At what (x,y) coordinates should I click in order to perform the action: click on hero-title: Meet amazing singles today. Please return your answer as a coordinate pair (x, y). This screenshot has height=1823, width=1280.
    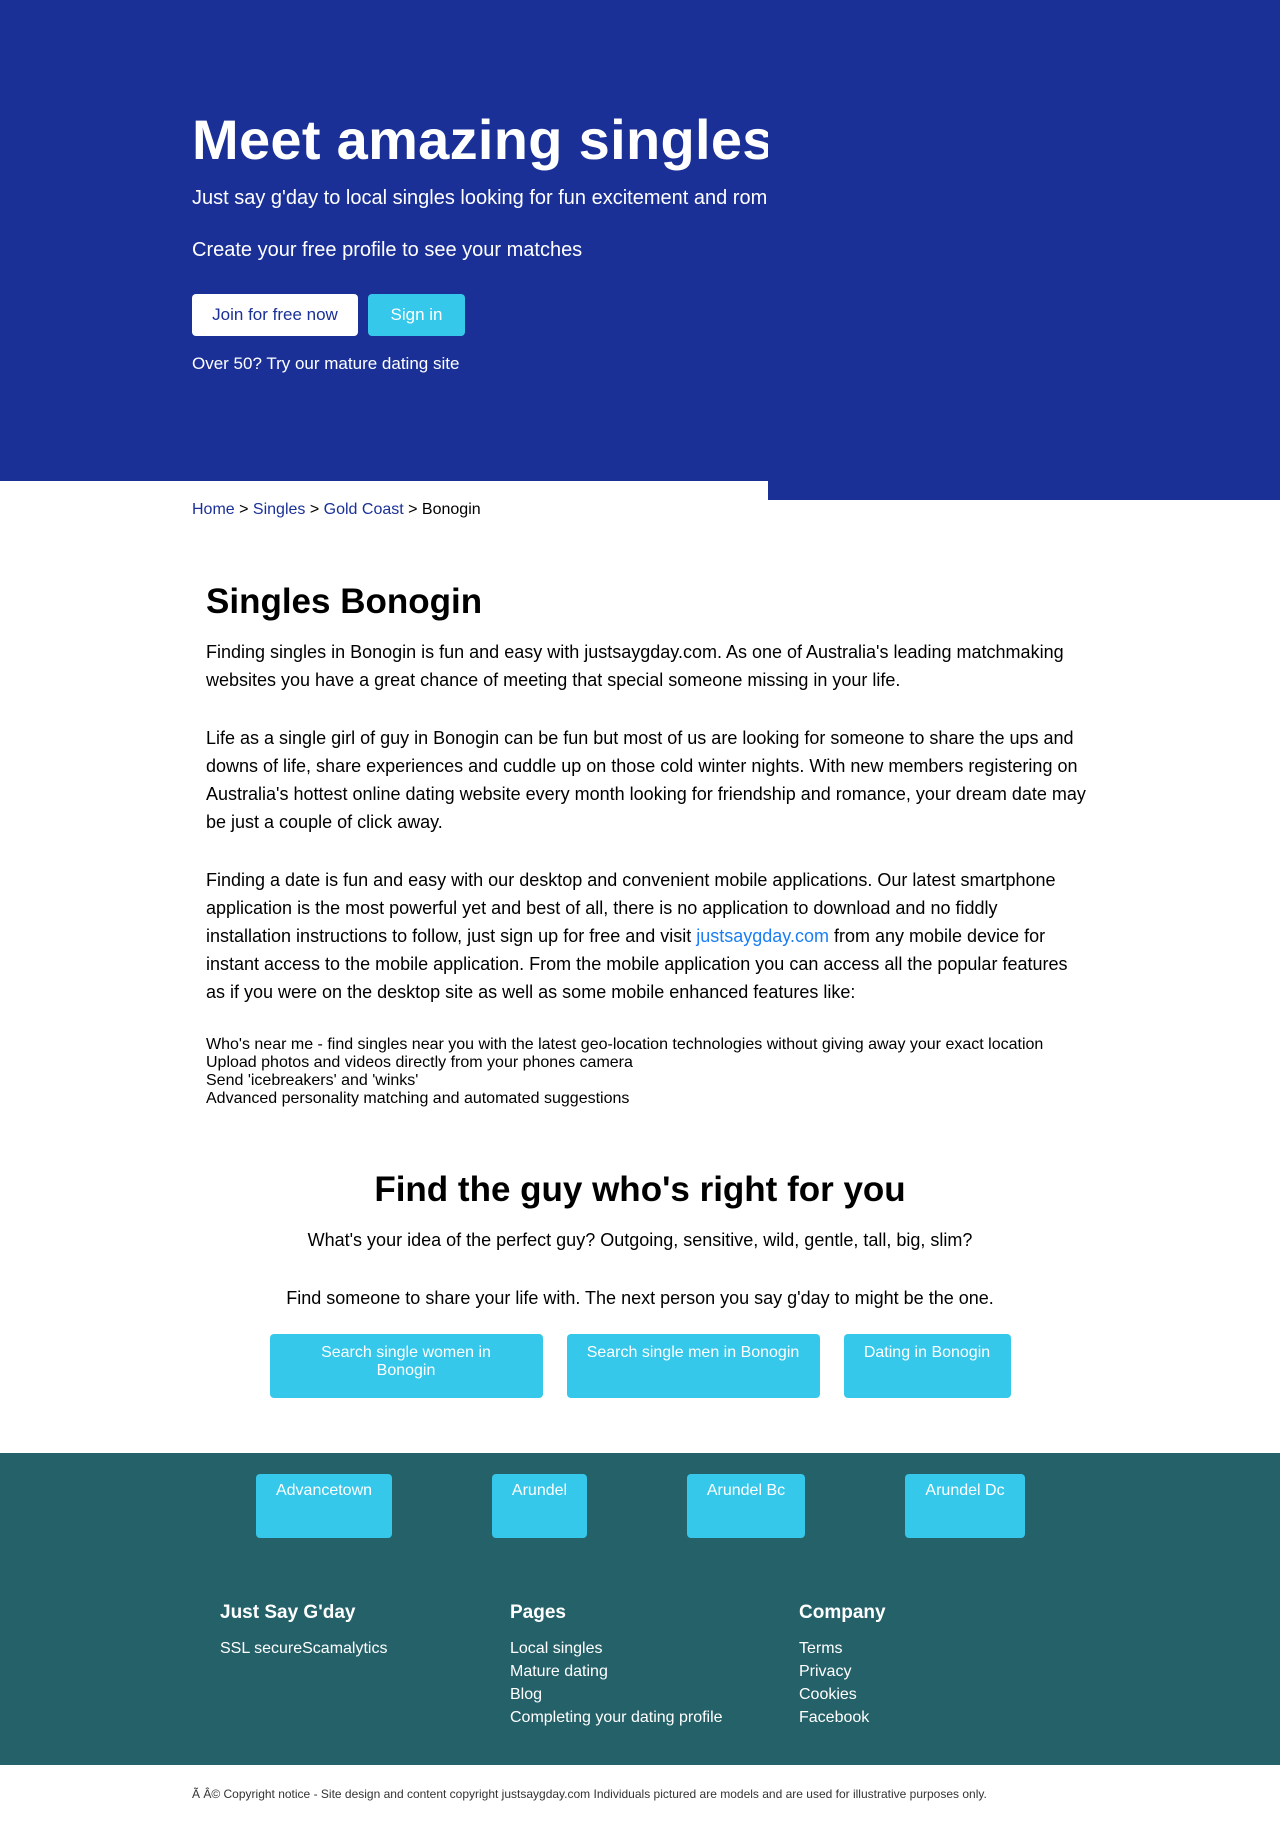
    Looking at the image, I should click on (480, 139).